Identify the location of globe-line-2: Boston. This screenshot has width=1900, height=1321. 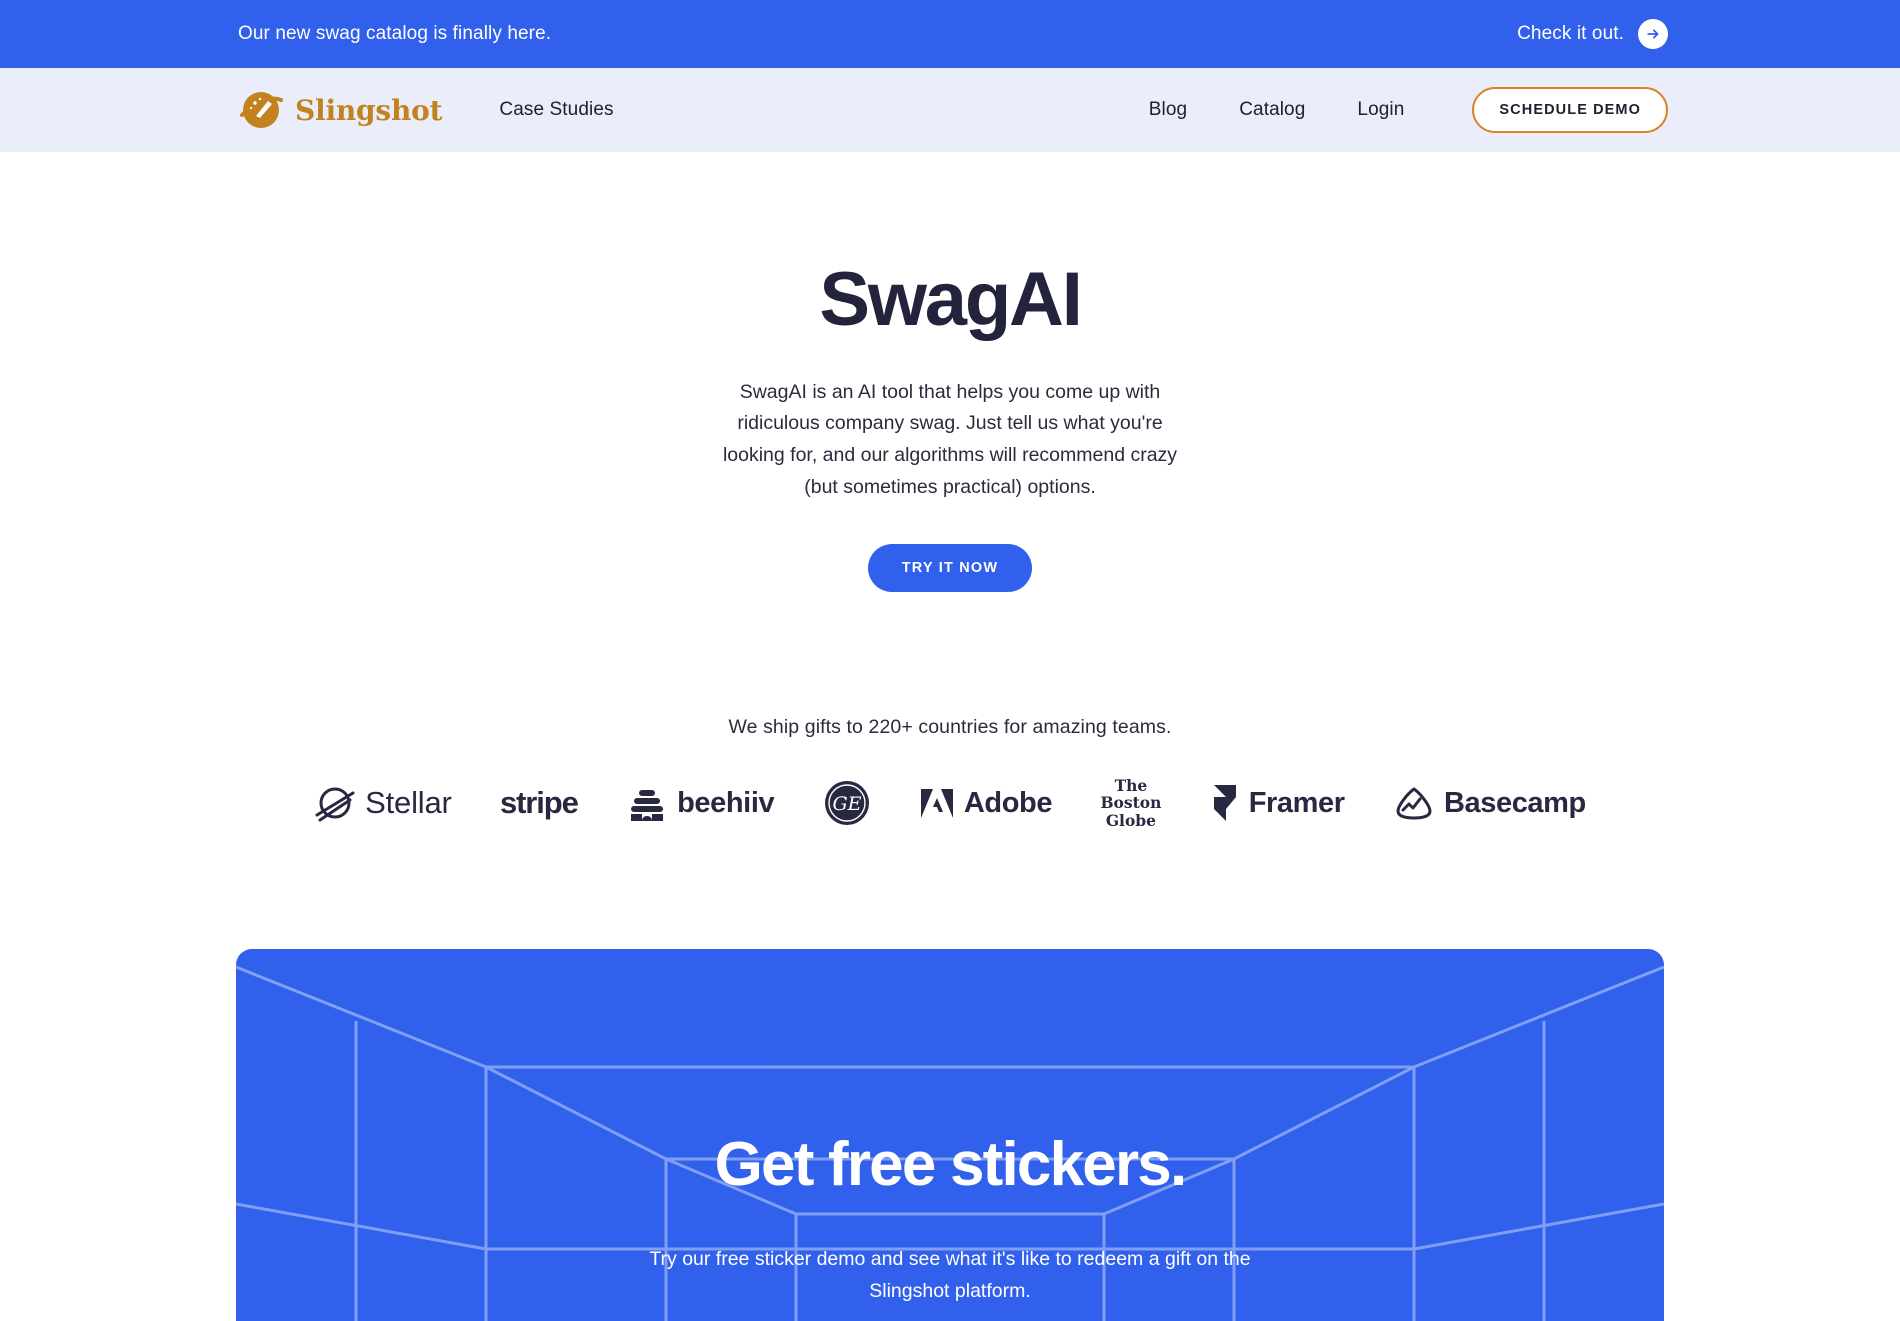
(1131, 803).